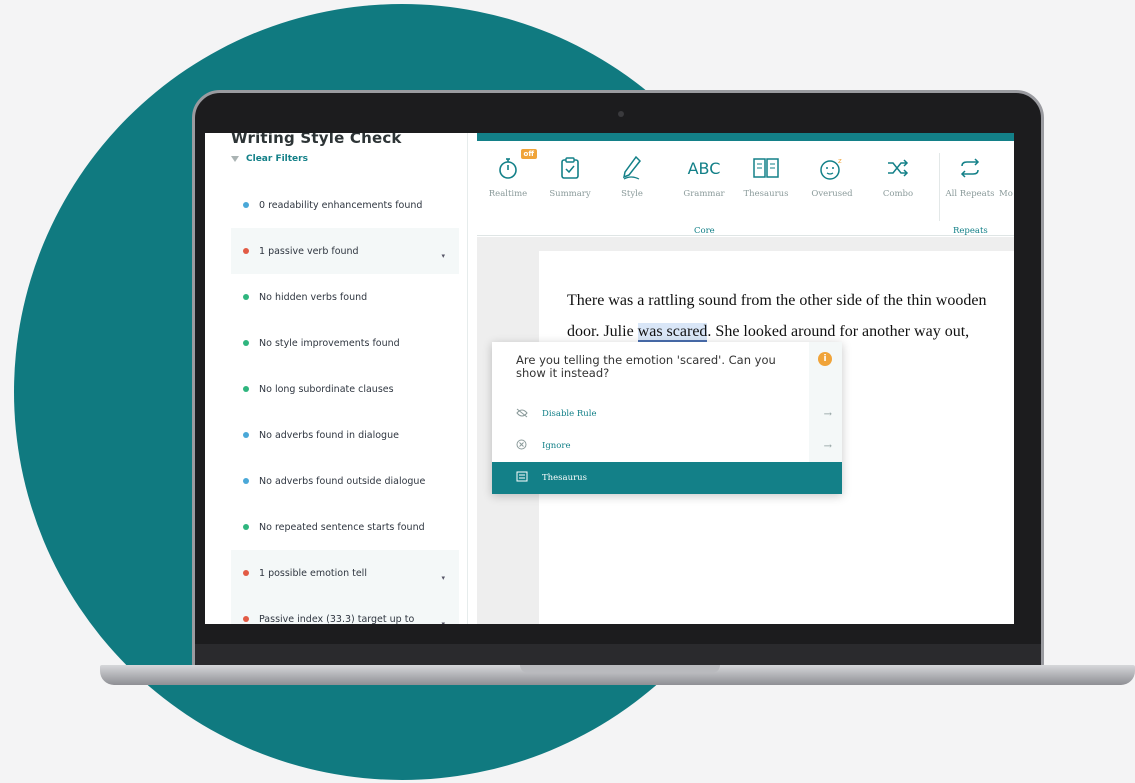 The width and height of the screenshot is (1135, 783). Describe the element at coordinates (632, 168) in the screenshot. I see `pen-icon` at that location.